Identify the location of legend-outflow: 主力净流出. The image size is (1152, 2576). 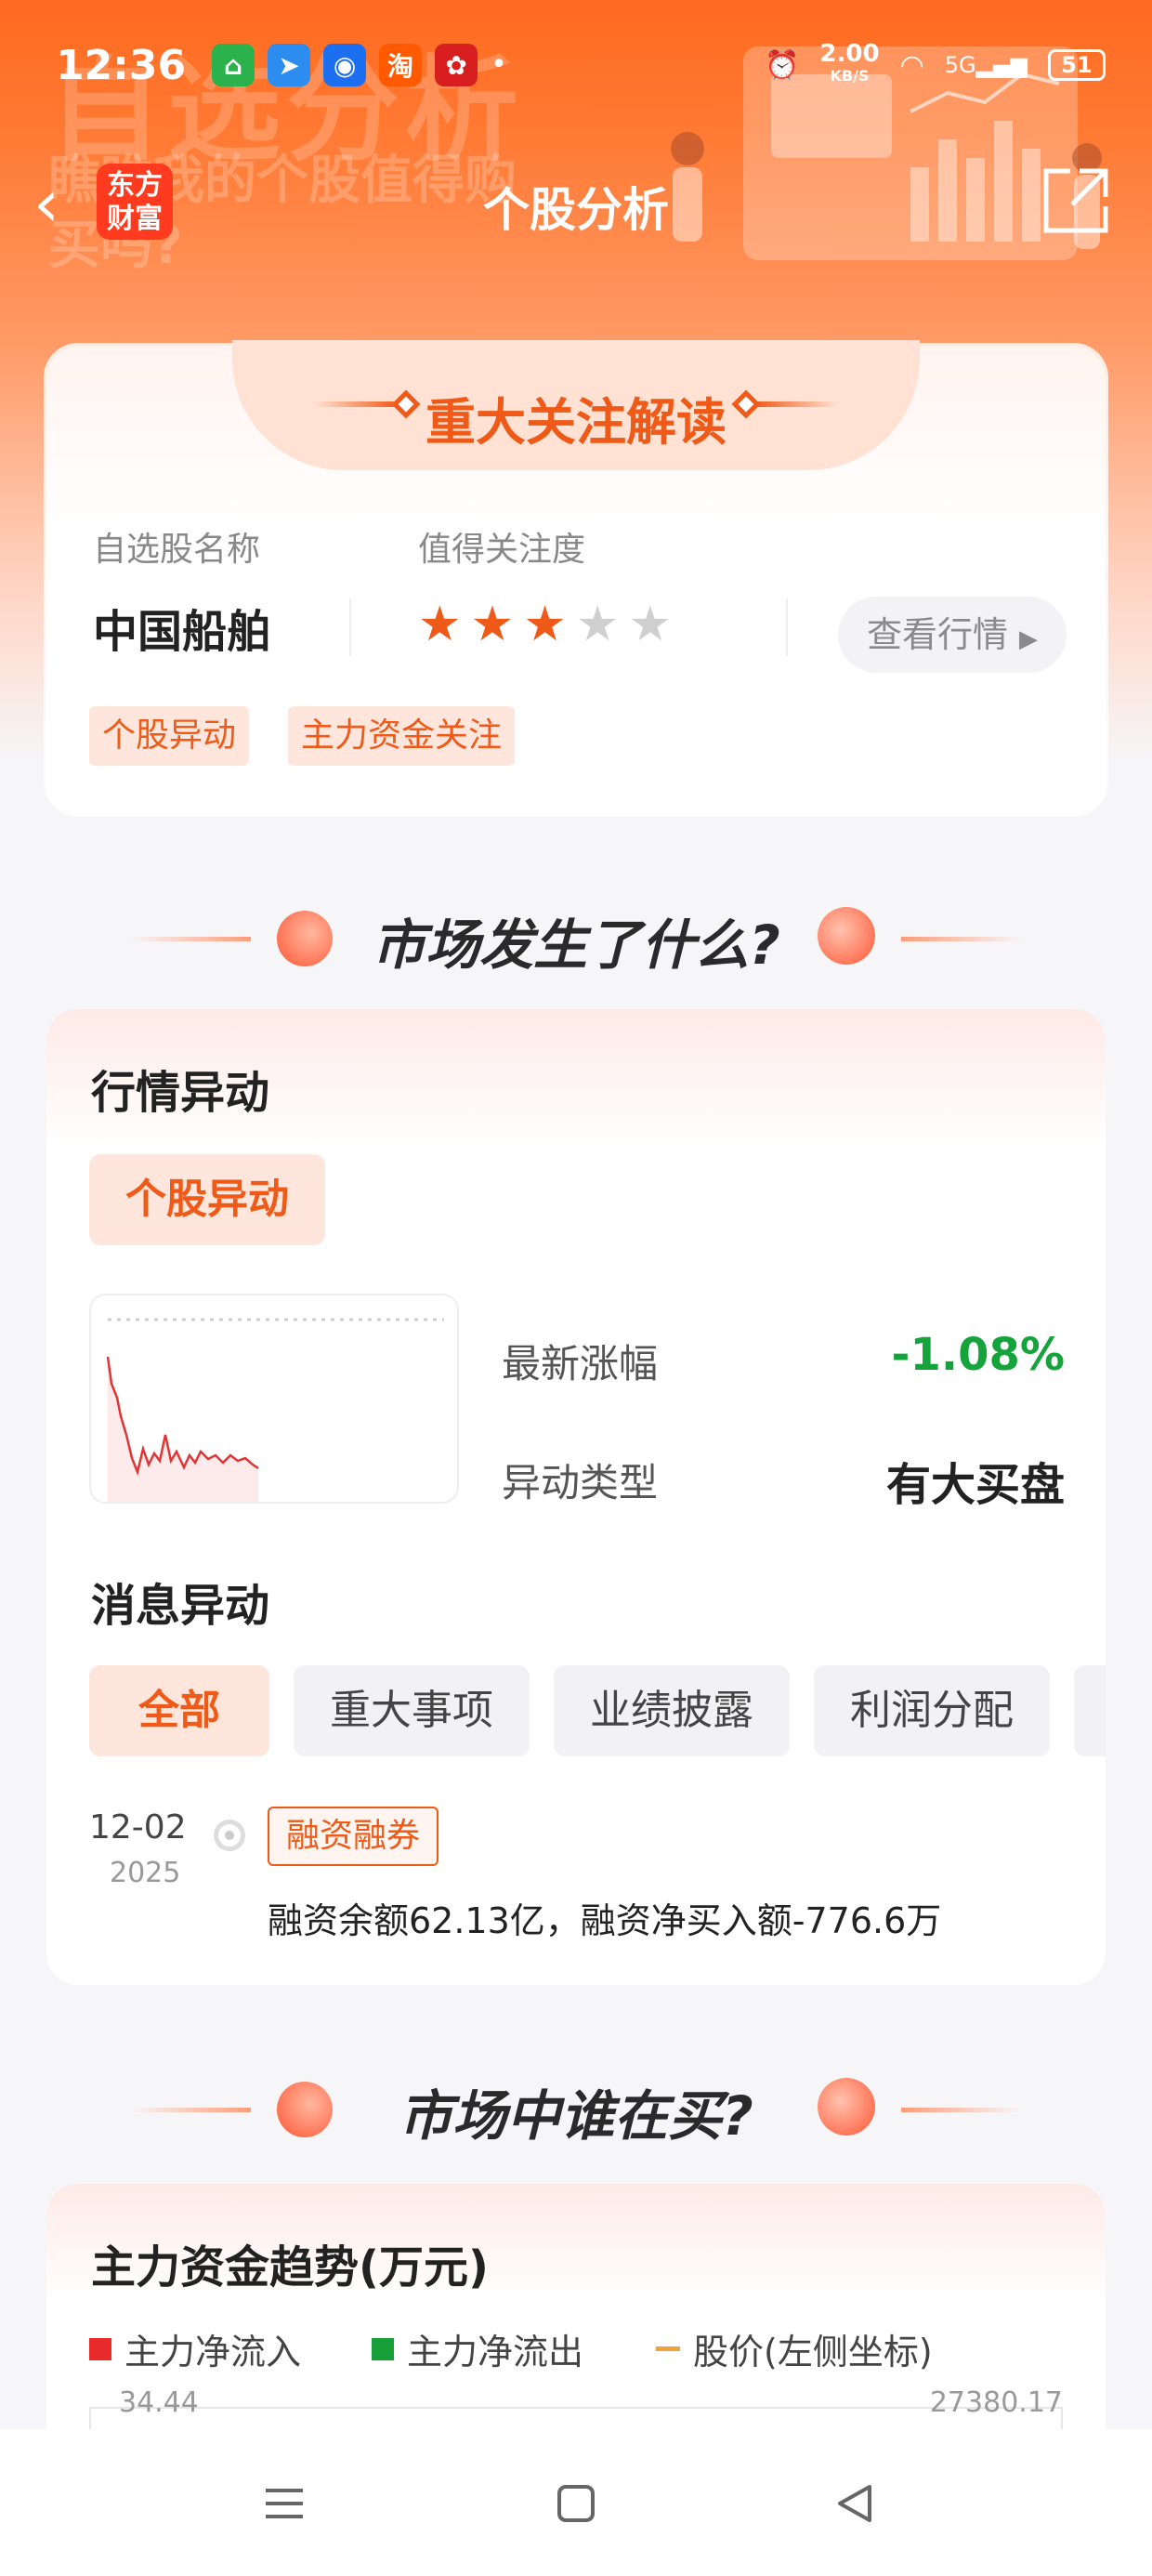
(478, 2348).